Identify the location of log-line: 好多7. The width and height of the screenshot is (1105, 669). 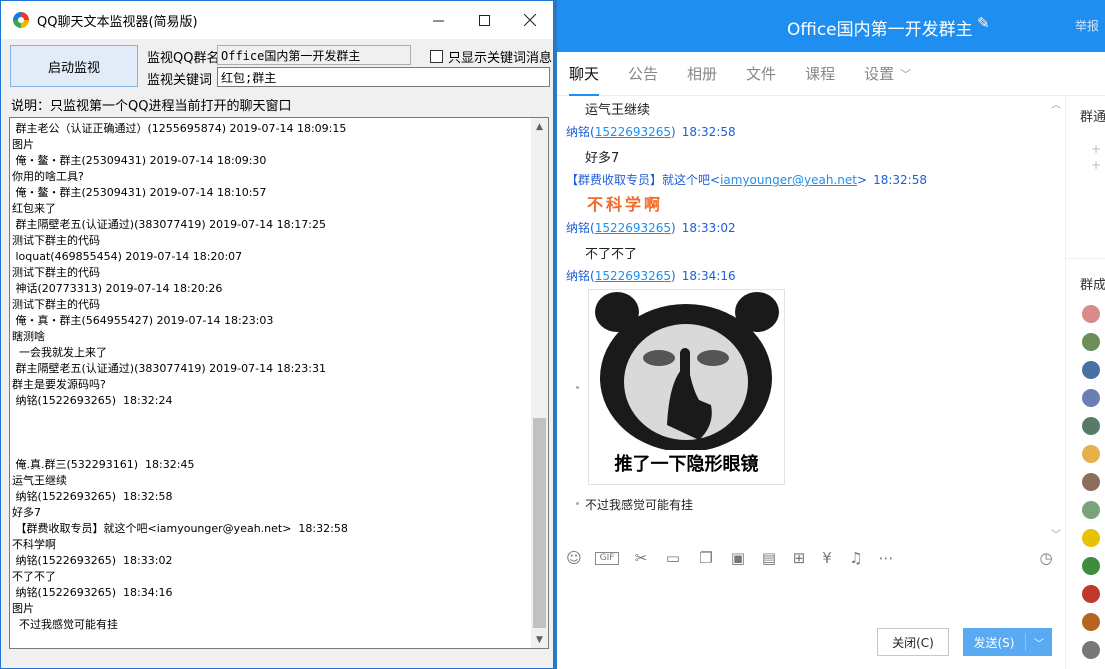
(26, 512).